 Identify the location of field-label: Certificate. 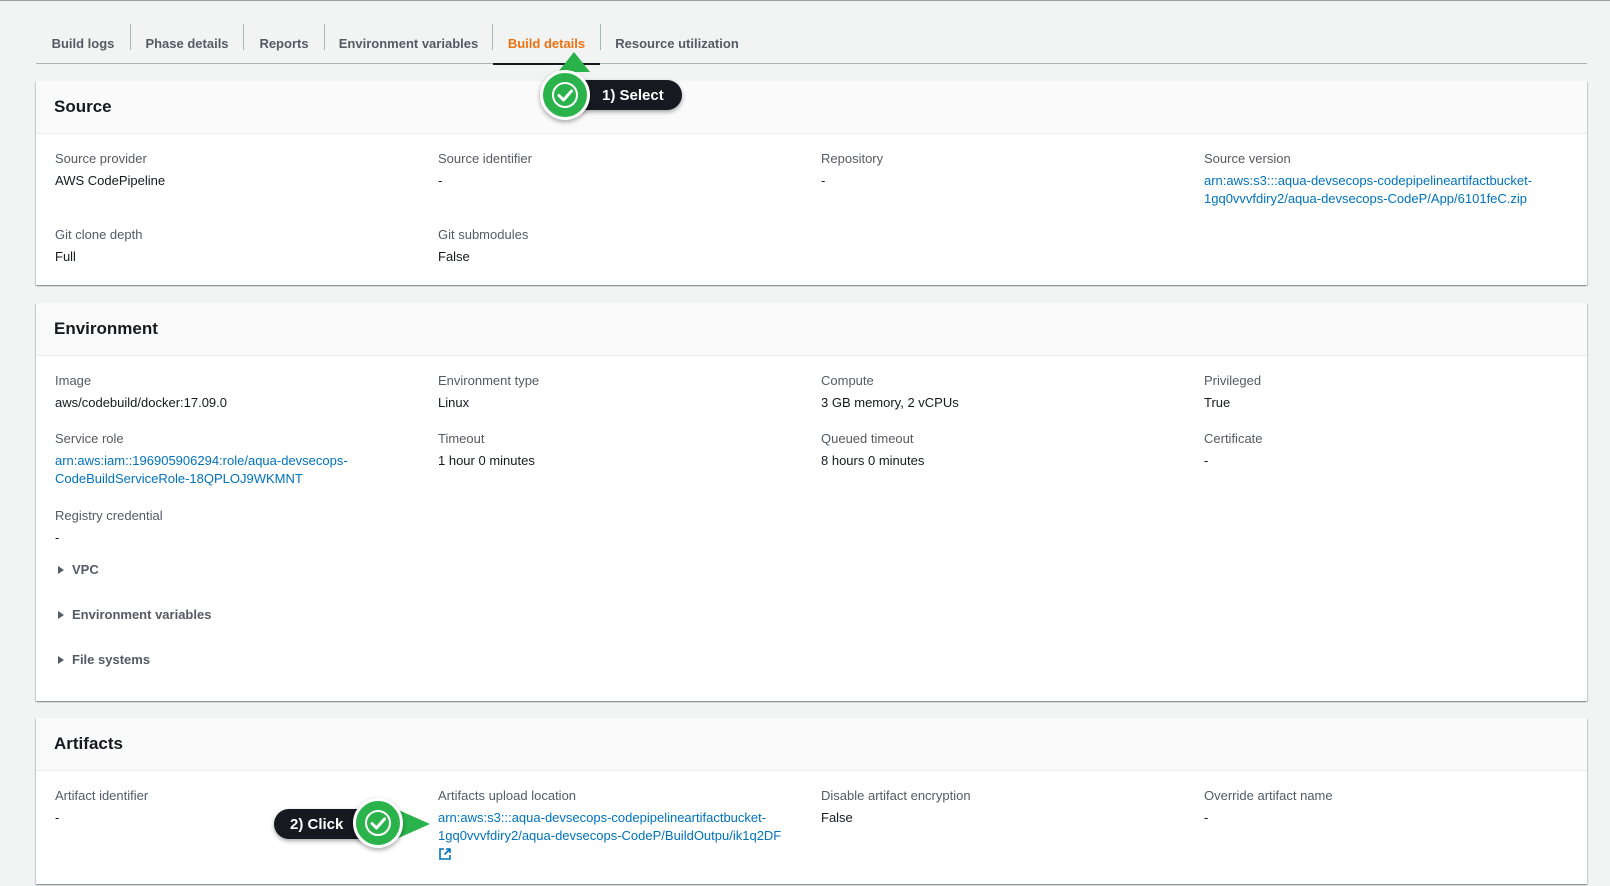
(1233, 438).